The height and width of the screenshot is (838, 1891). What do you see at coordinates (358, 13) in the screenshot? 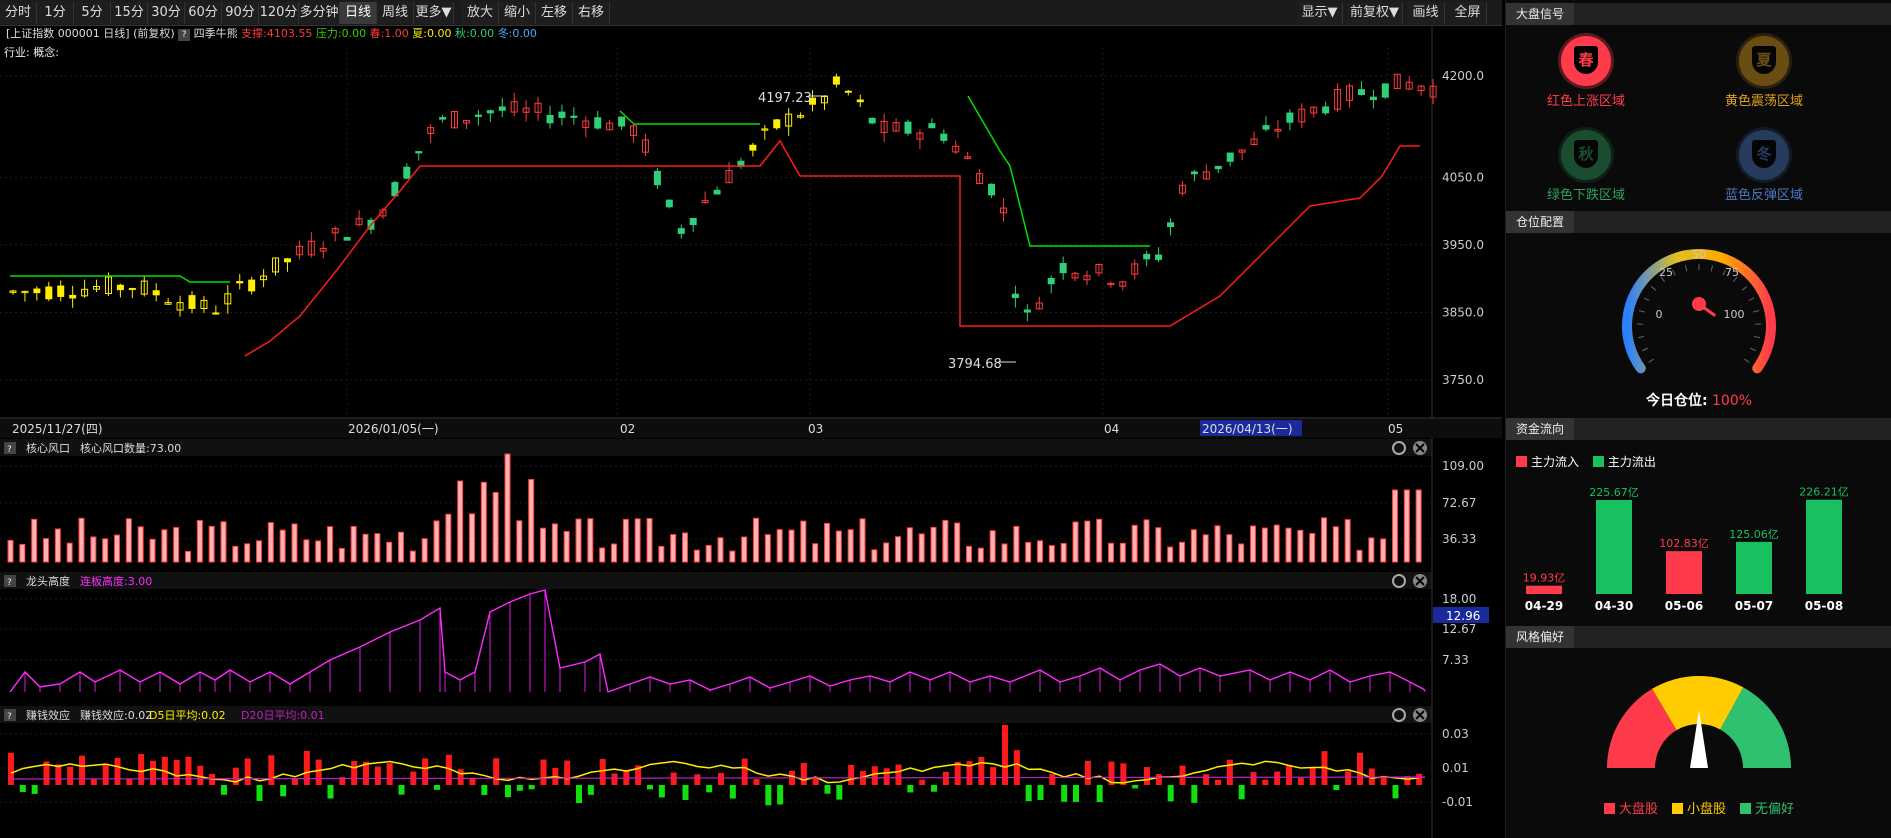
I see `period-button-9: 日线` at bounding box center [358, 13].